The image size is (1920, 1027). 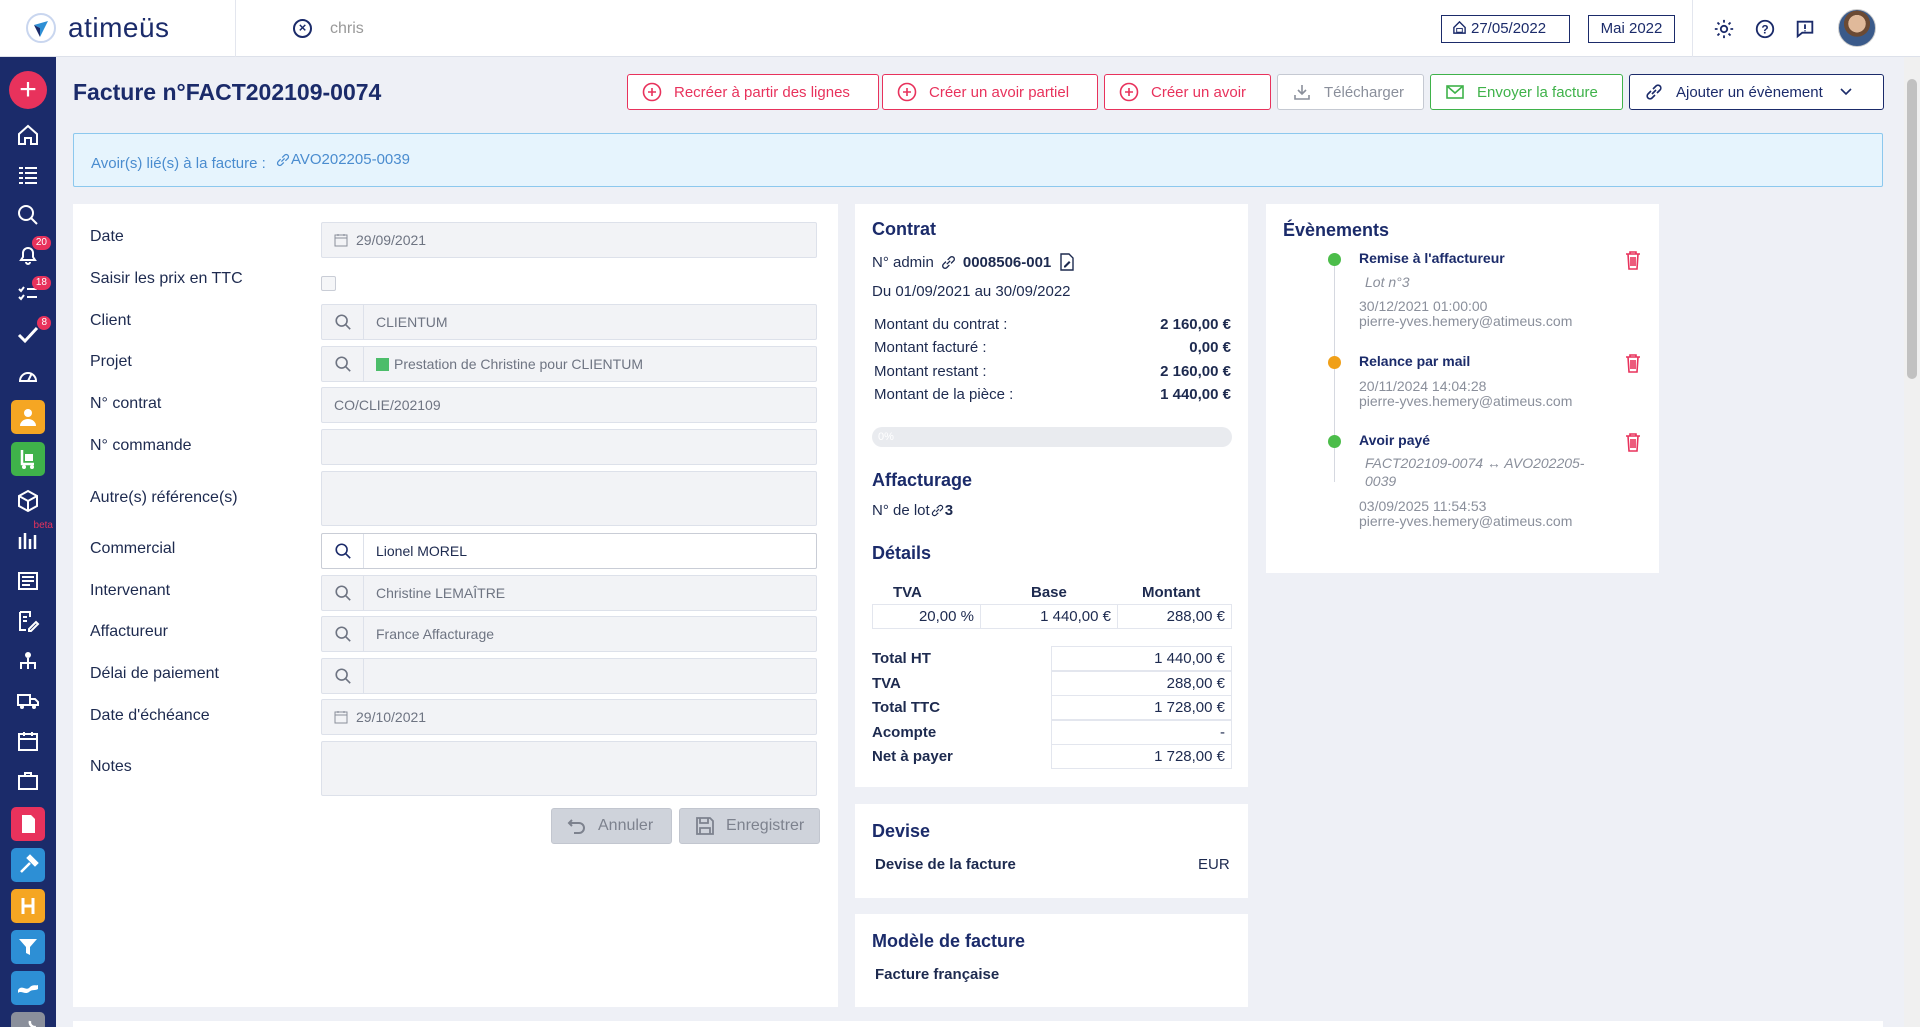 I want to click on sidebar-item-calendar, so click(x=28, y=741).